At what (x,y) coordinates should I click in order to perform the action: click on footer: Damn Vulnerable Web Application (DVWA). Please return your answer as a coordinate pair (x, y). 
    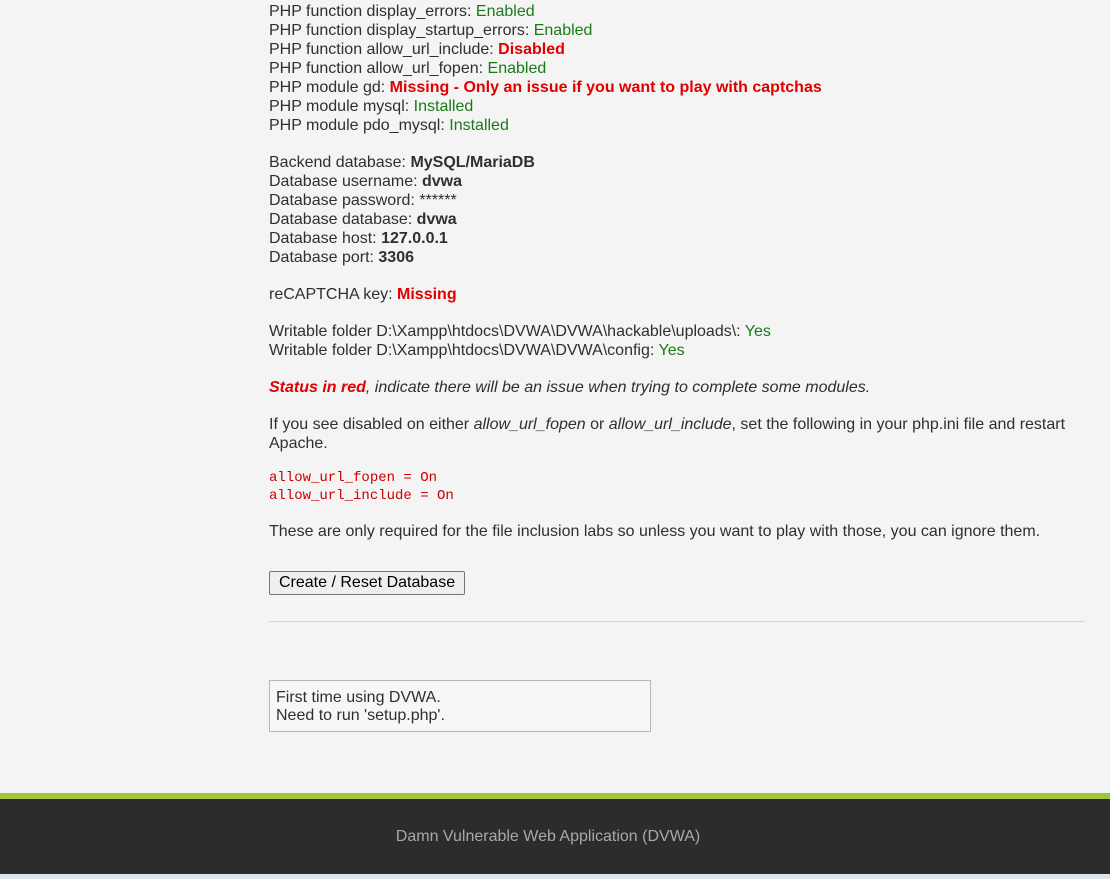
    Looking at the image, I should click on (555, 839).